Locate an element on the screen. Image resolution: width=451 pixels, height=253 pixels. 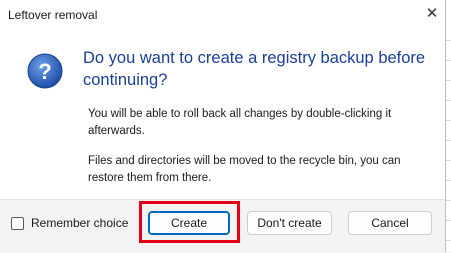
question-icon: ? is located at coordinates (45, 71).